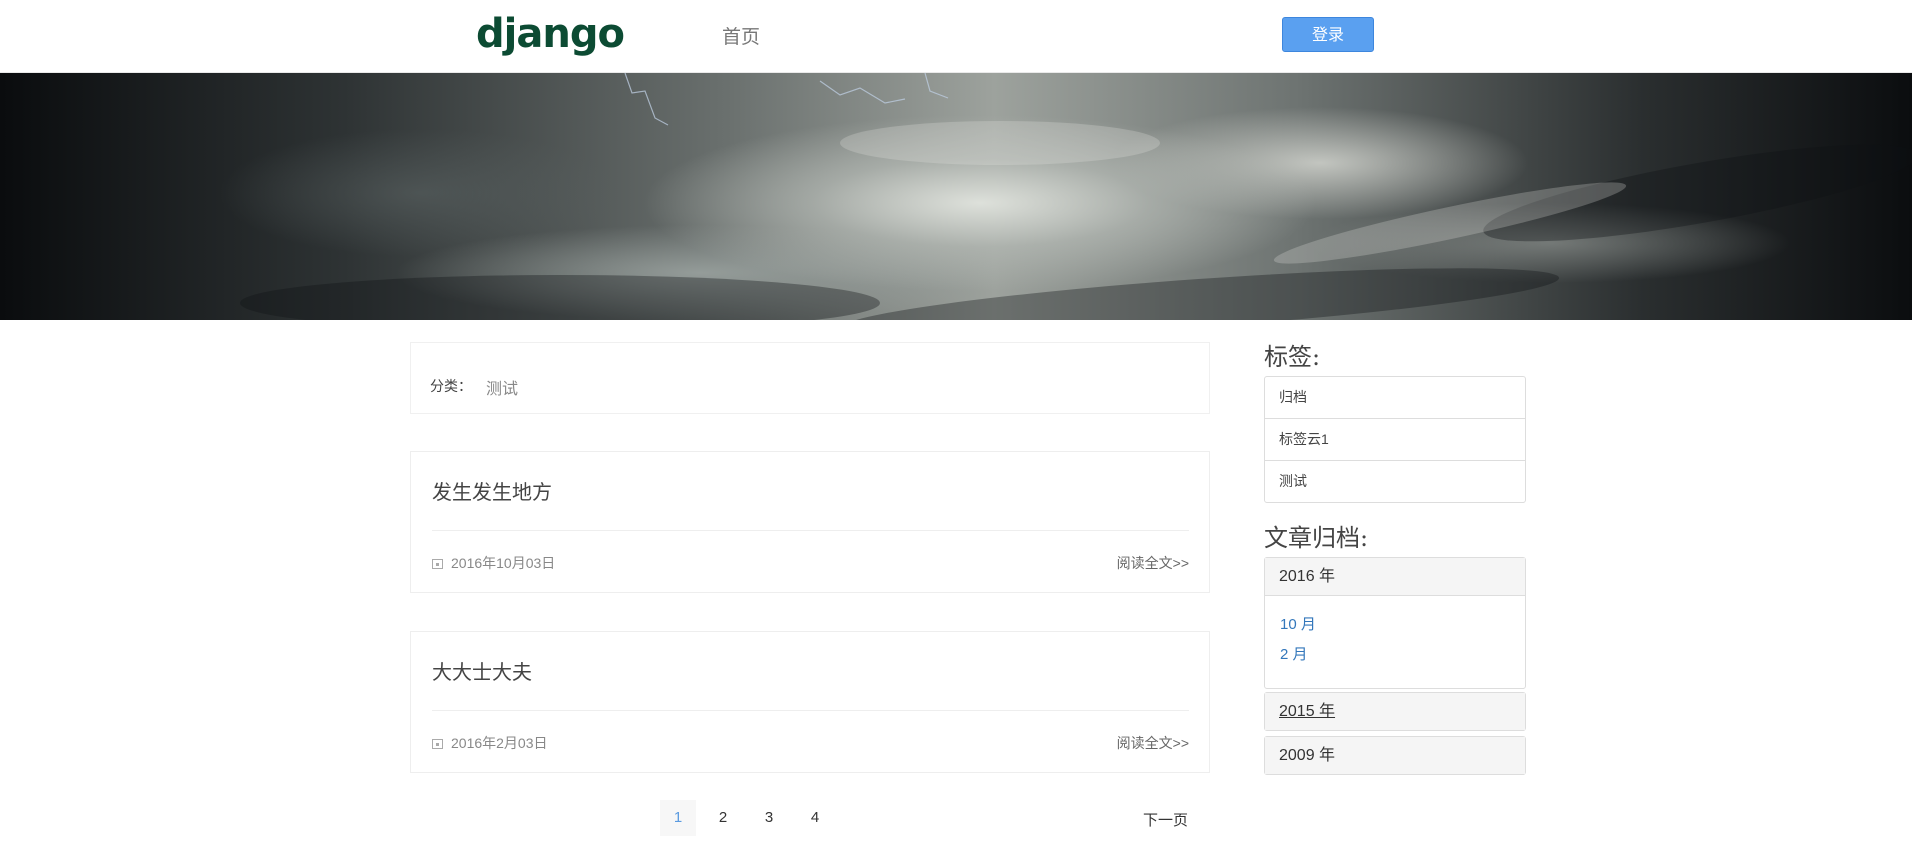  I want to click on django-logo: django, so click(550, 34).